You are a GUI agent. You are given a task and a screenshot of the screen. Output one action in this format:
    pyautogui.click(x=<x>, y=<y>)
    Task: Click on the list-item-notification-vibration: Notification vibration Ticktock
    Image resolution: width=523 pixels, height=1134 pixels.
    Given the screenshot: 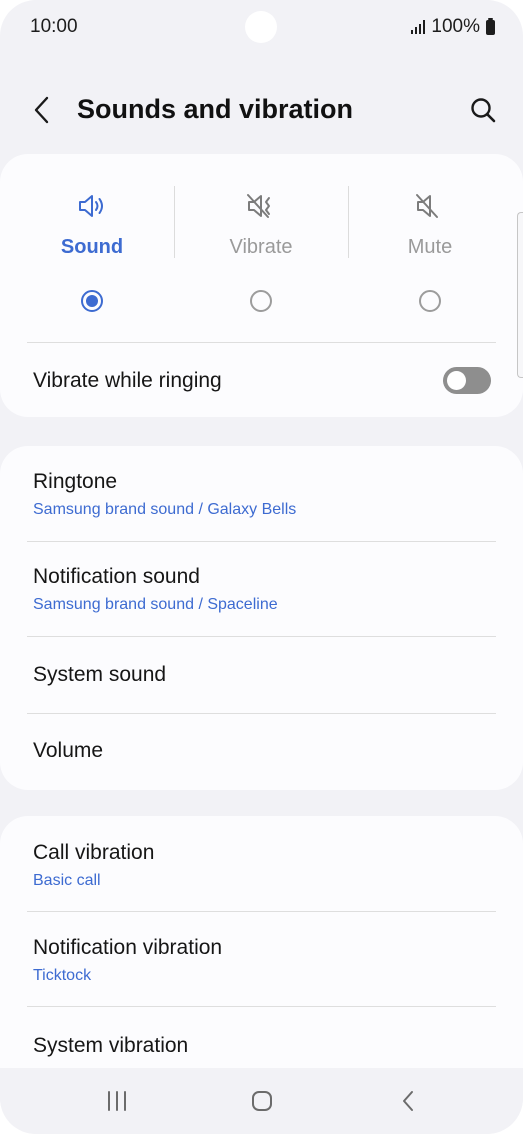 What is the action you would take?
    pyautogui.click(x=261, y=959)
    